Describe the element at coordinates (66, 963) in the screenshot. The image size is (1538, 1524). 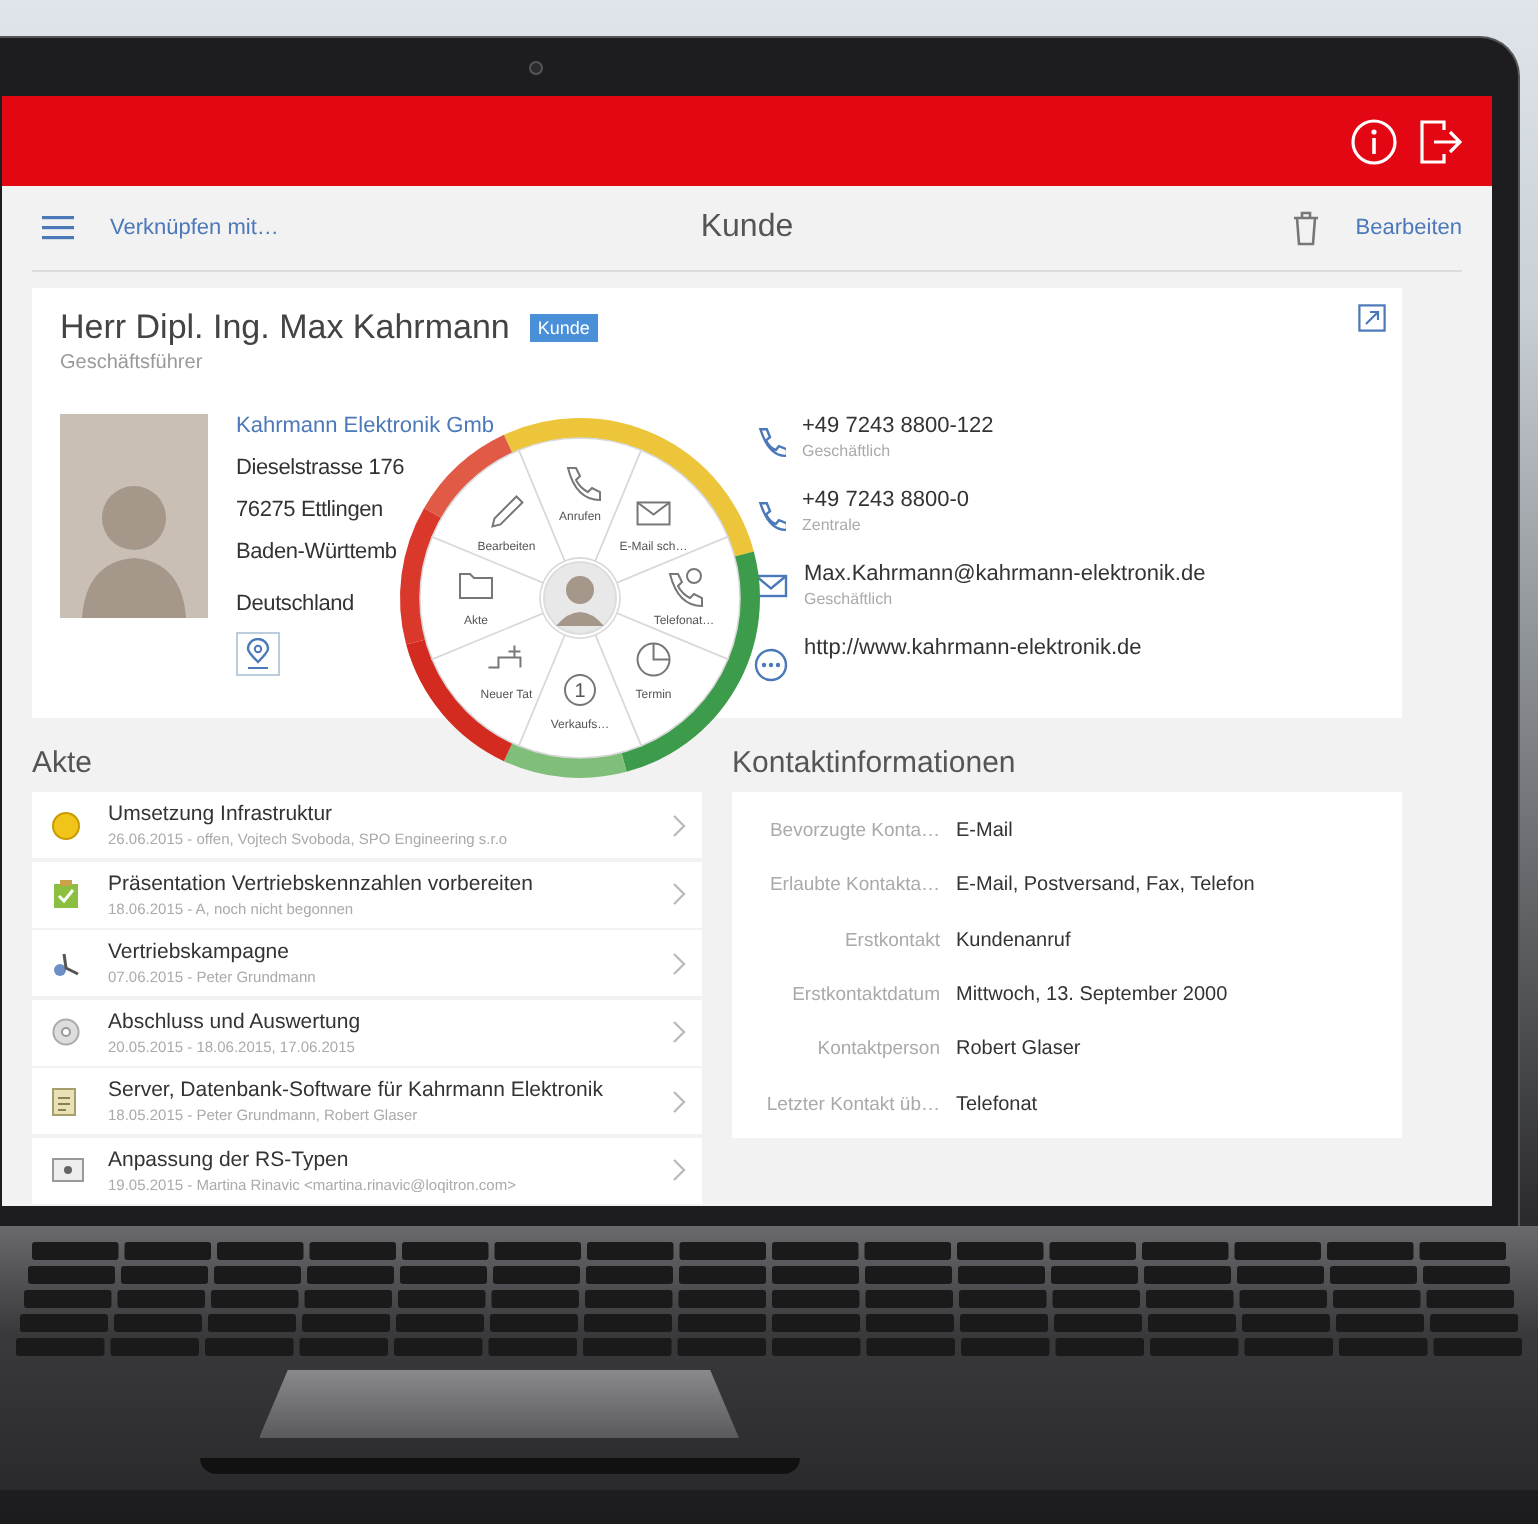
I see `figure-icon` at that location.